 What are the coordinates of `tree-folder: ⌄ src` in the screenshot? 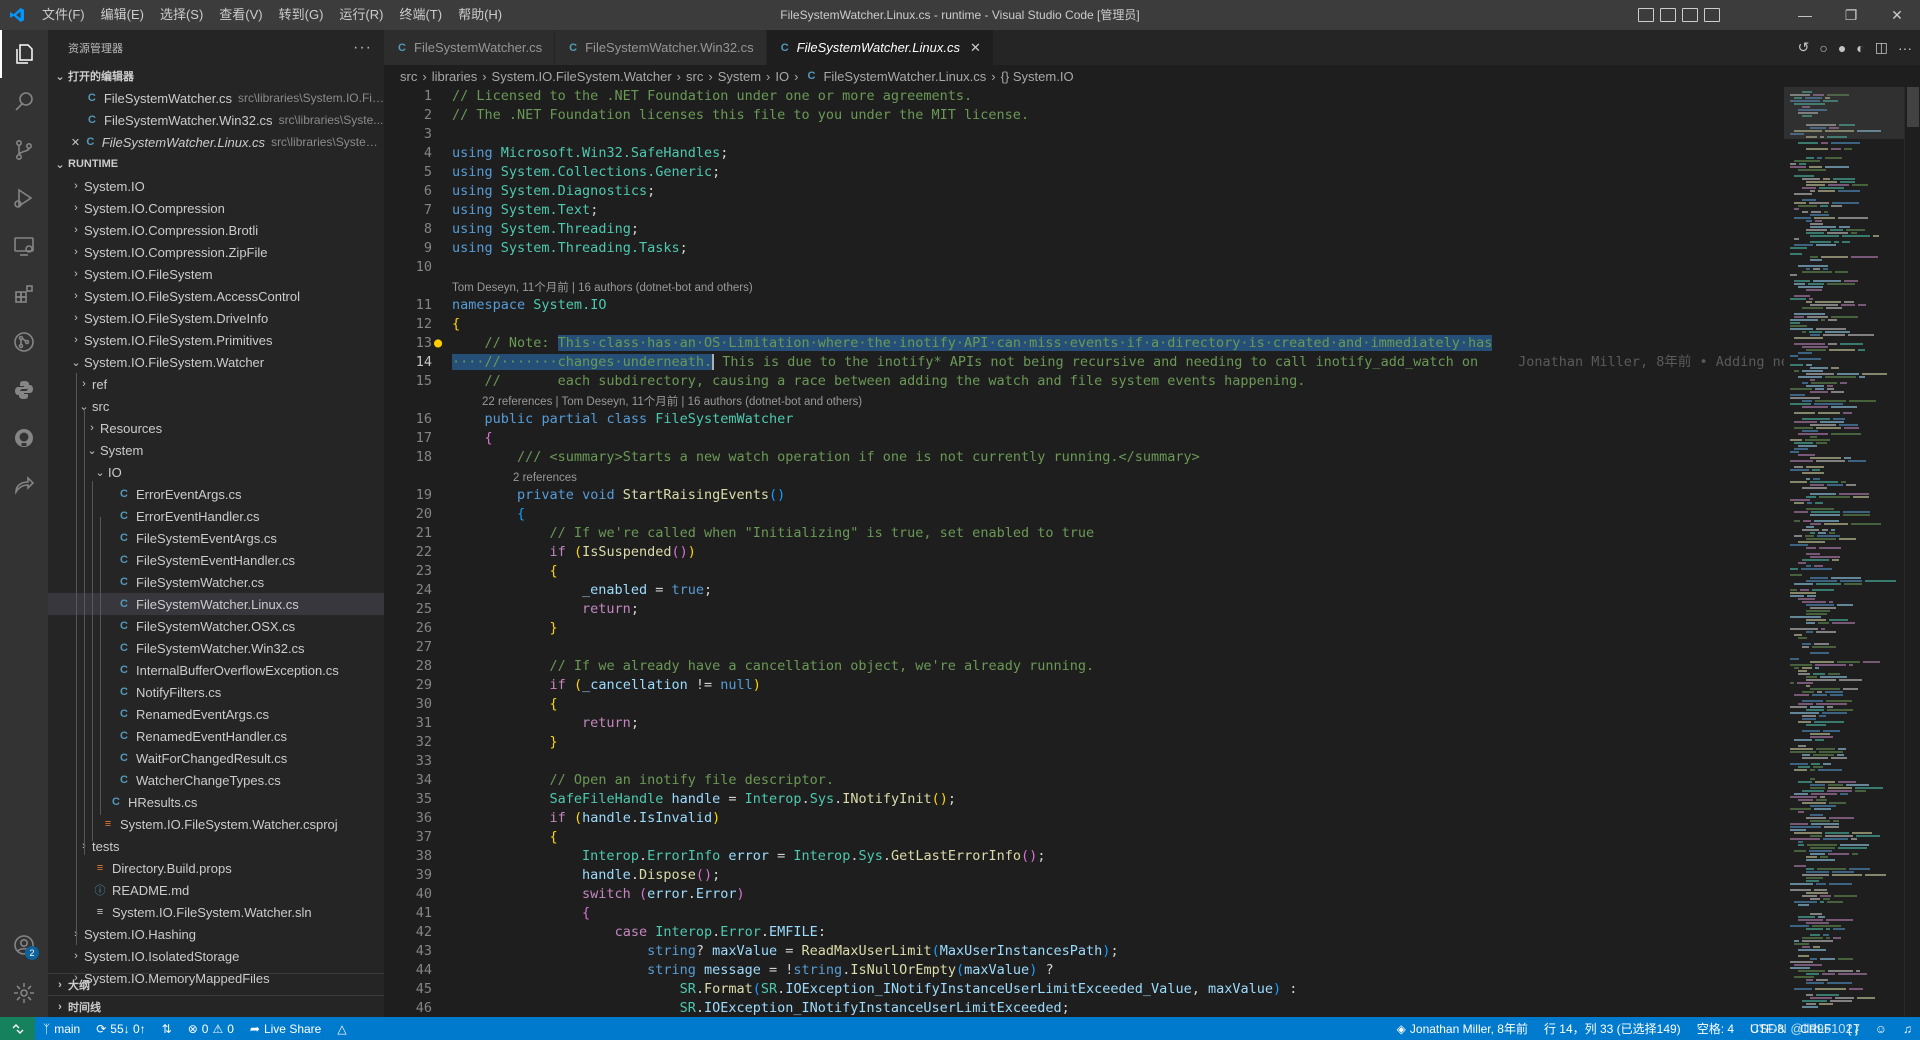 It's located at (216, 406).